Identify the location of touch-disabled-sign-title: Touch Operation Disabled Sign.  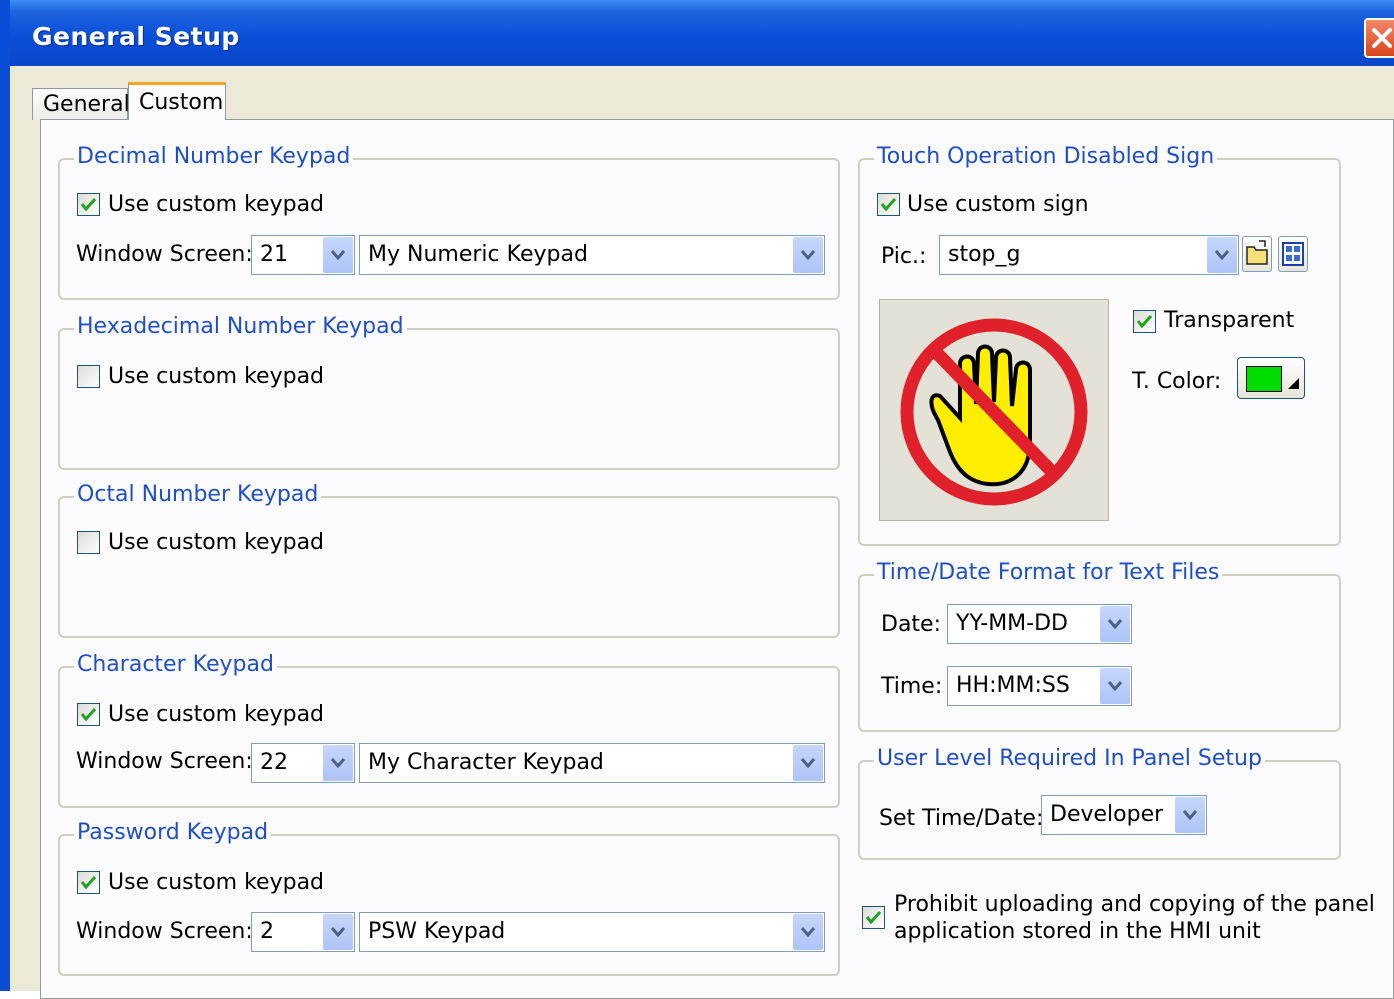
(1046, 156).